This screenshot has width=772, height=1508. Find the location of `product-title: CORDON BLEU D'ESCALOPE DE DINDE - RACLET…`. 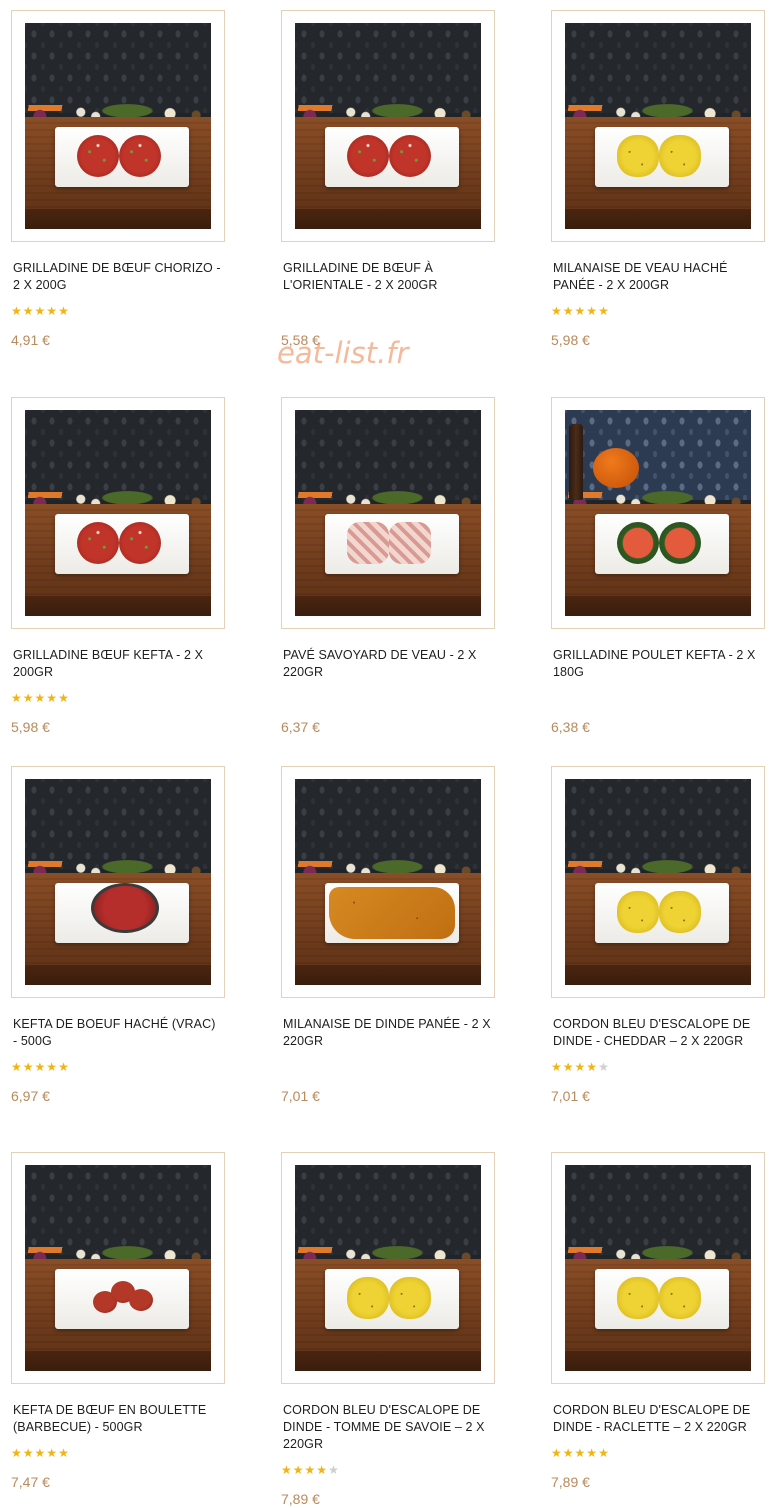

product-title: CORDON BLEU D'ESCALOPE DE DINDE - RACLET… is located at coordinates (658, 1419).